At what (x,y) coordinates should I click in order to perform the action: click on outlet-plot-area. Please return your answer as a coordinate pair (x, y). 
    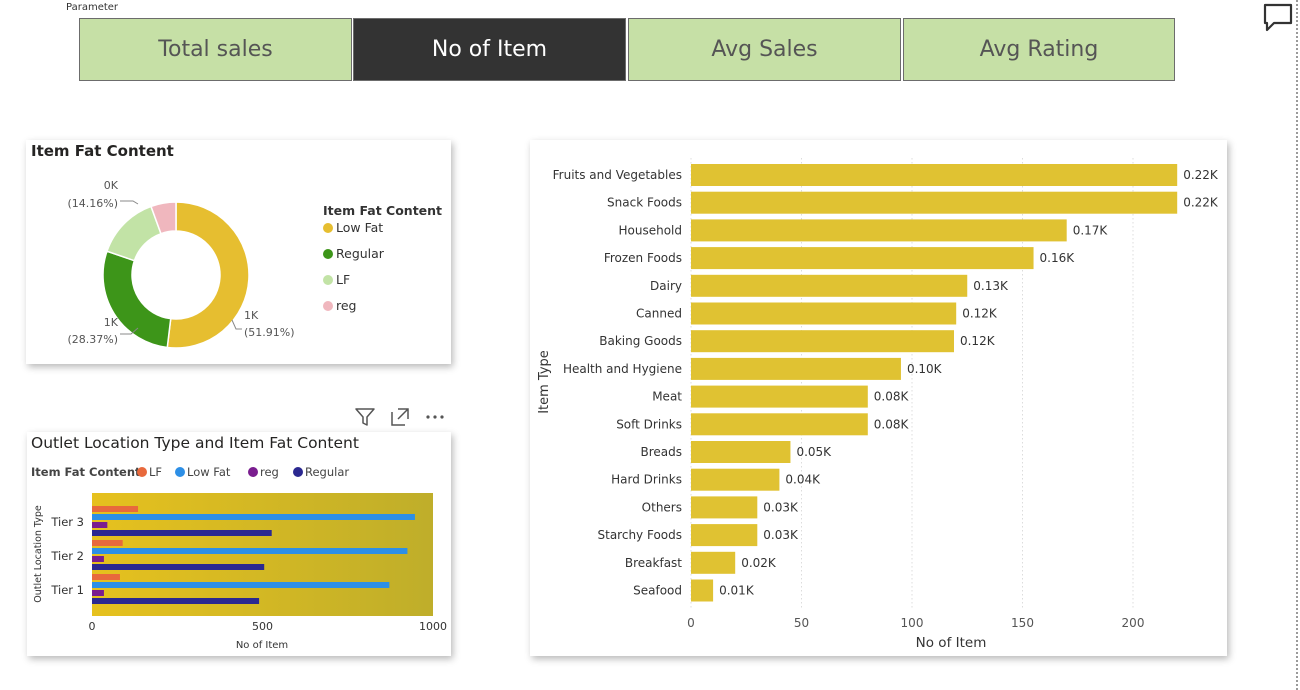
    Looking at the image, I should click on (262, 554).